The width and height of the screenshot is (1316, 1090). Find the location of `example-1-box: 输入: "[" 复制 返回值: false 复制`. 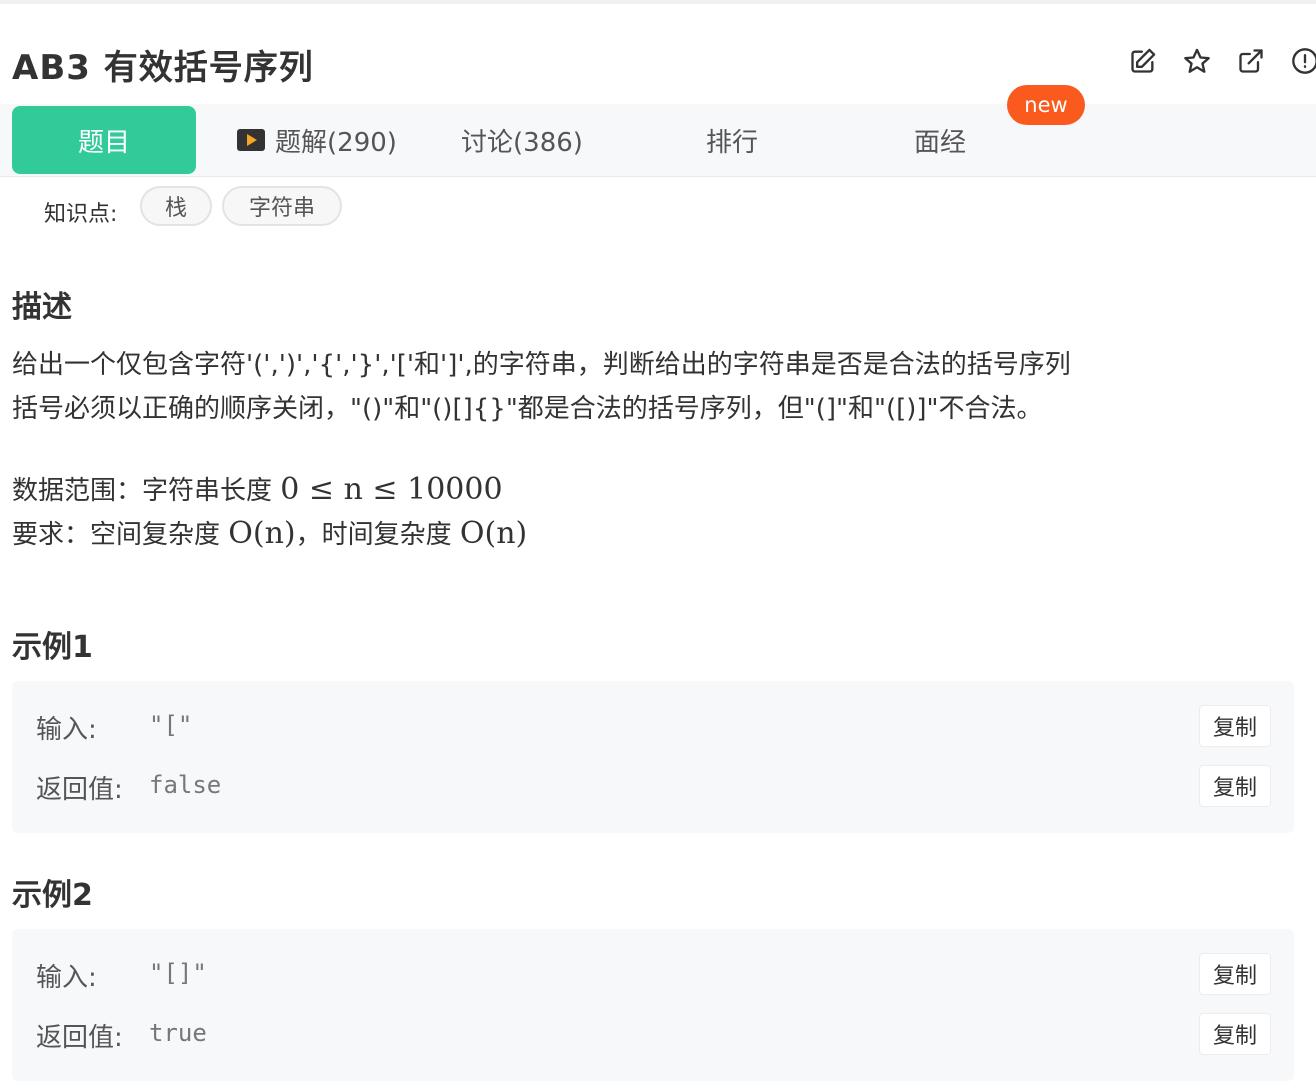

example-1-box: 输入: "[" 复制 返回值: false 复制 is located at coordinates (653, 757).